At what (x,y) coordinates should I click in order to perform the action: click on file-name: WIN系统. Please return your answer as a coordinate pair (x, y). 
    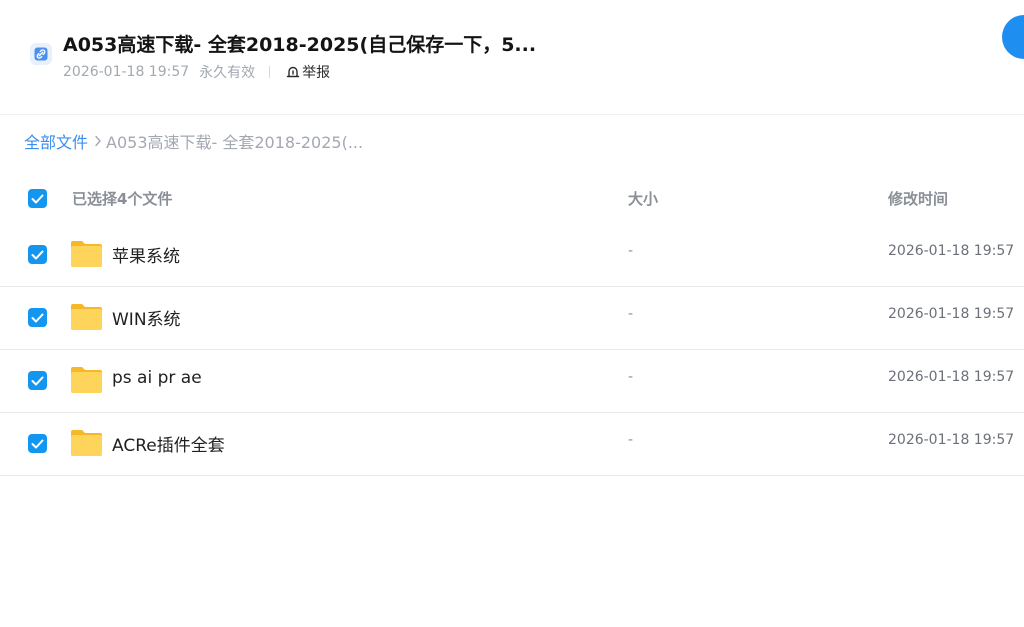
    Looking at the image, I should click on (146, 317).